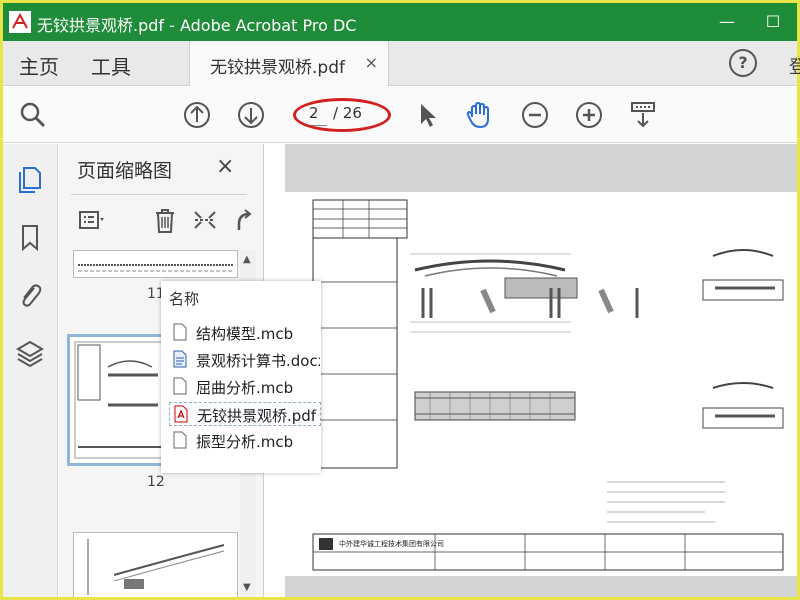  Describe the element at coordinates (589, 115) in the screenshot. I see `zoom-in-icon` at that location.